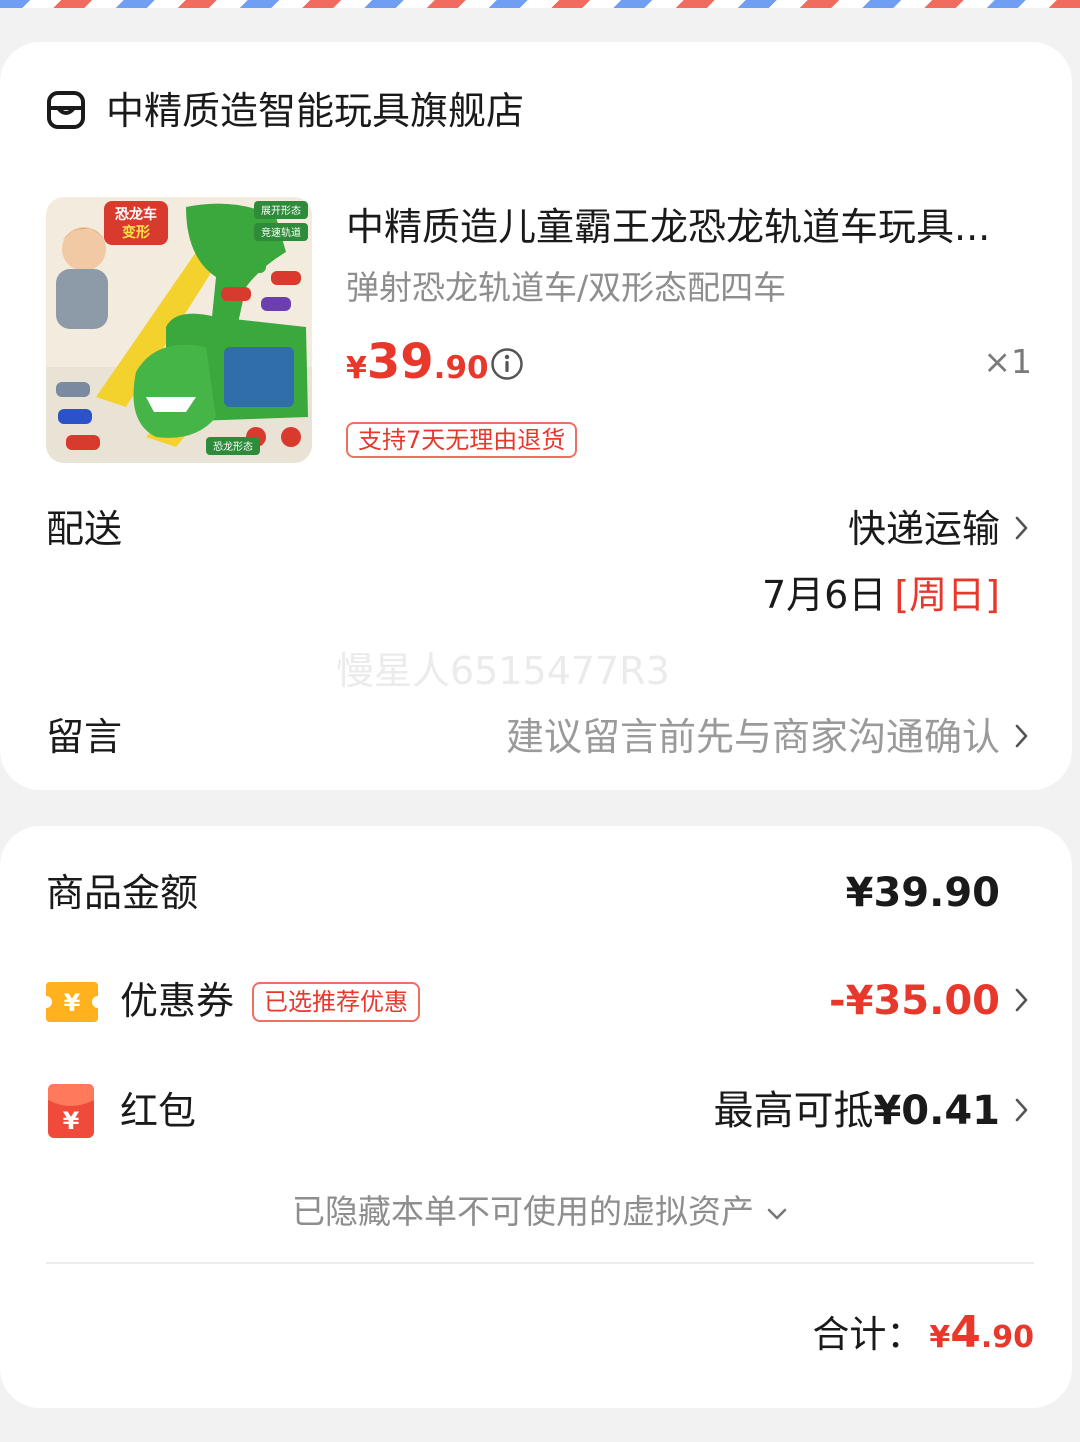 Image resolution: width=1080 pixels, height=1442 pixels. Describe the element at coordinates (315, 111) in the screenshot. I see `store-name: 中精质造智能玩具旗舰店` at that location.